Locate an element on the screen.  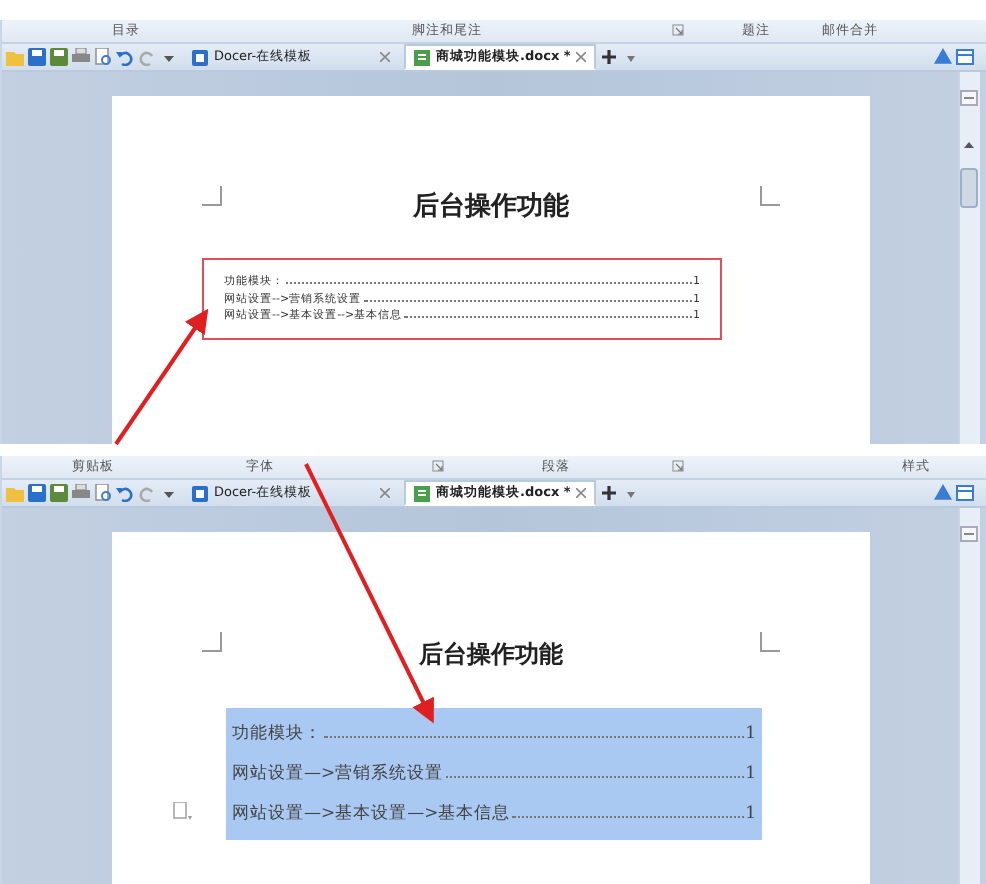
paste-options-icon is located at coordinates (182, 812).